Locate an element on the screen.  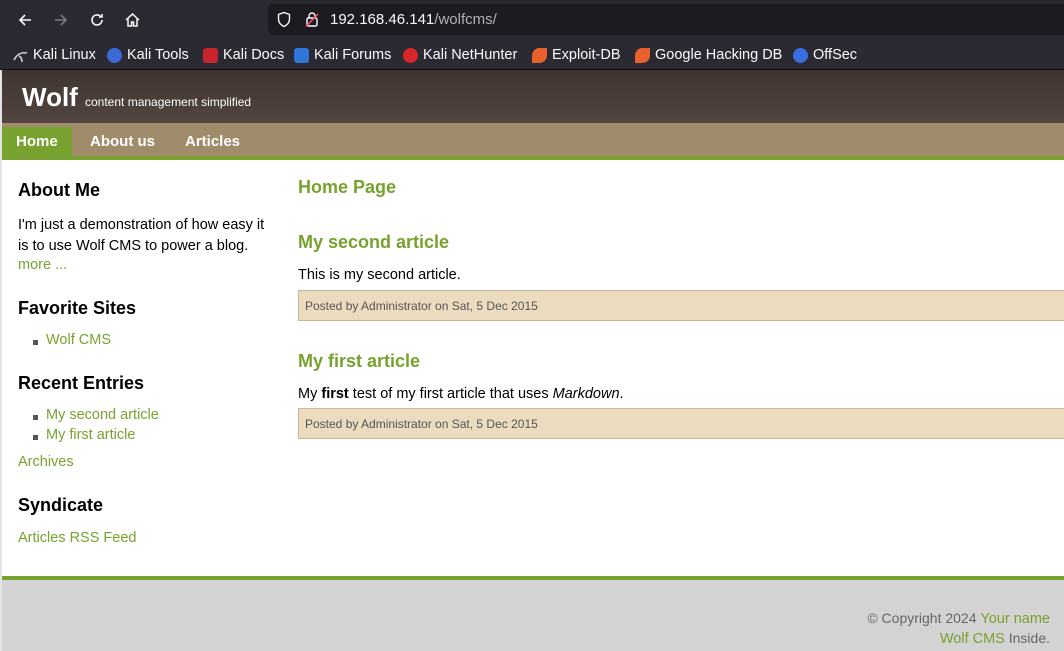
bookmark-label: Kali Linux is located at coordinates (64, 55).